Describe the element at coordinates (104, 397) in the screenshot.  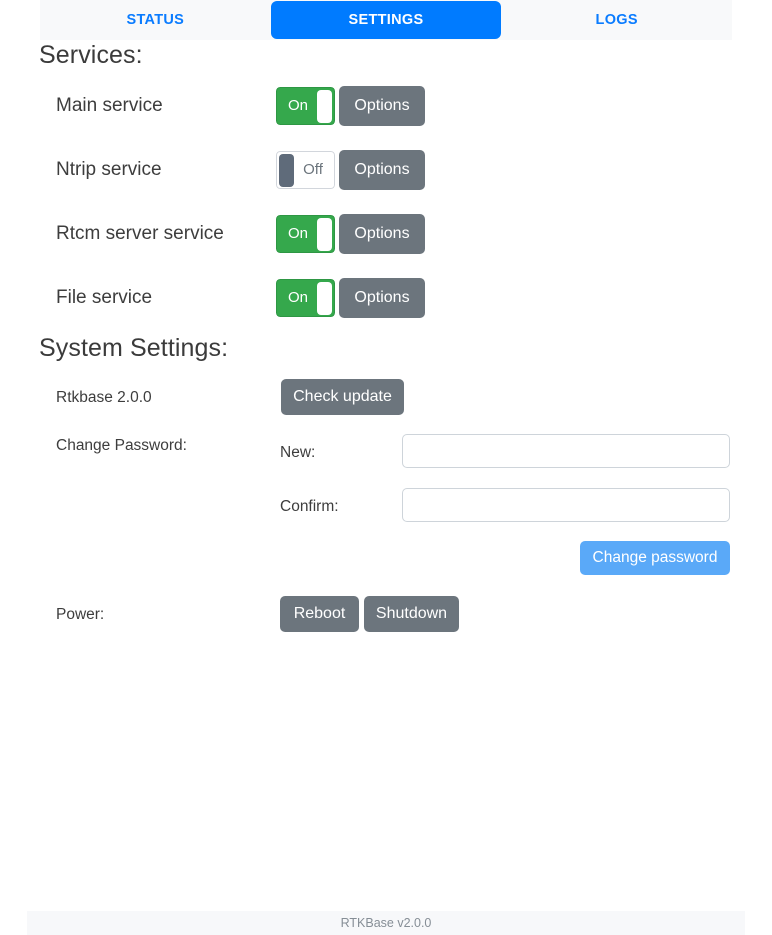
I see `version-label: Rtkbase 2.0.0` at that location.